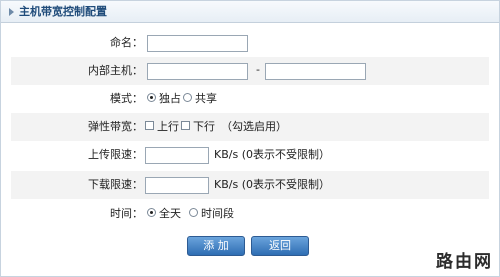 This screenshot has height=277, width=500. What do you see at coordinates (151, 212) in the screenshot?
I see `time-allday-radio` at bounding box center [151, 212].